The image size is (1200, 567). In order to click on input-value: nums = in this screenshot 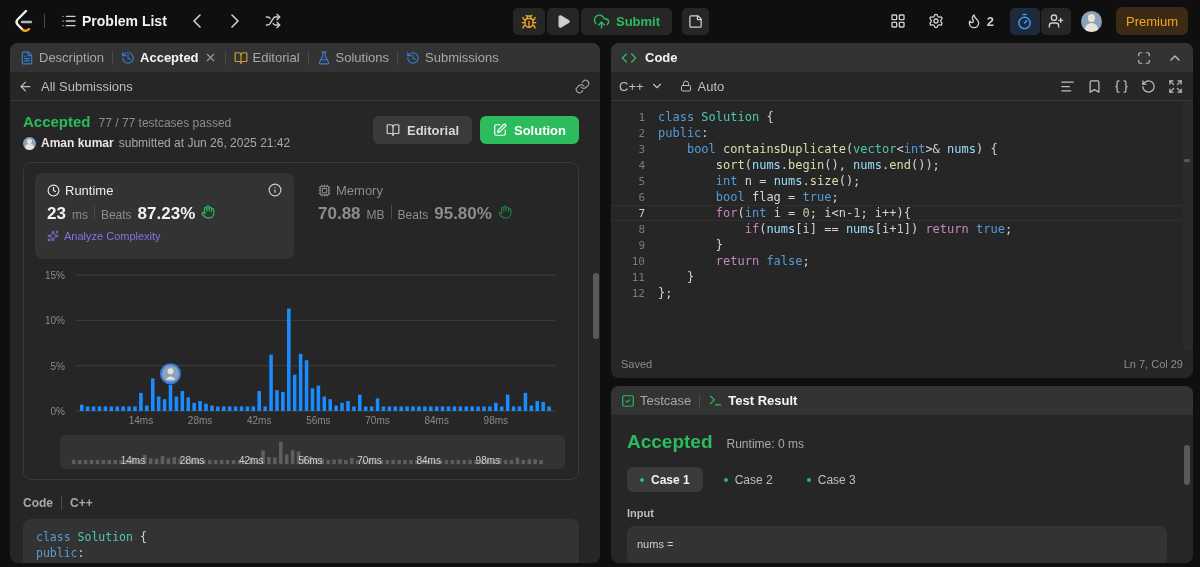, I will do `click(897, 544)`.